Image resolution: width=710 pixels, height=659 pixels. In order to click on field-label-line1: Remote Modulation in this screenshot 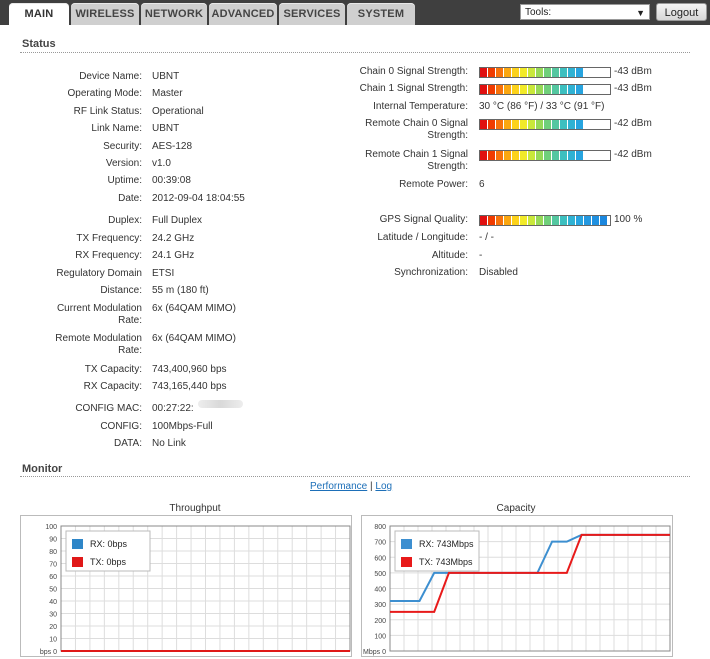, I will do `click(98, 338)`.